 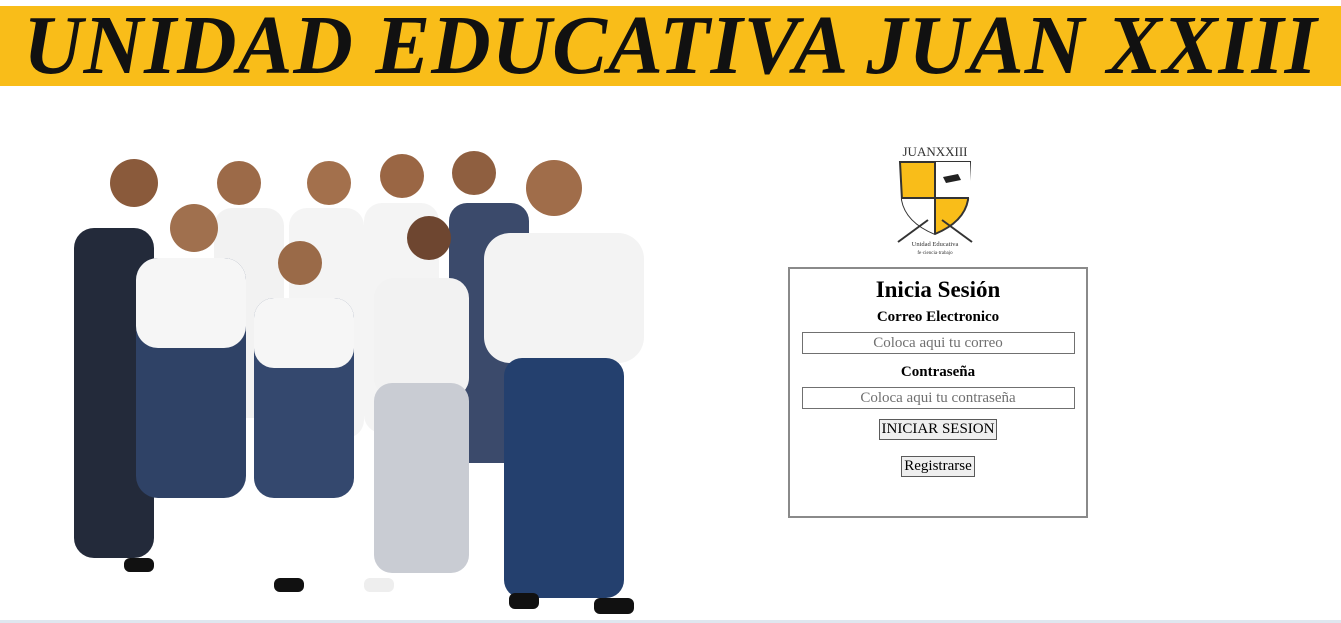 What do you see at coordinates (935, 253) in the screenshot?
I see `logo-caption-2: fe·ciencia·trabajo` at bounding box center [935, 253].